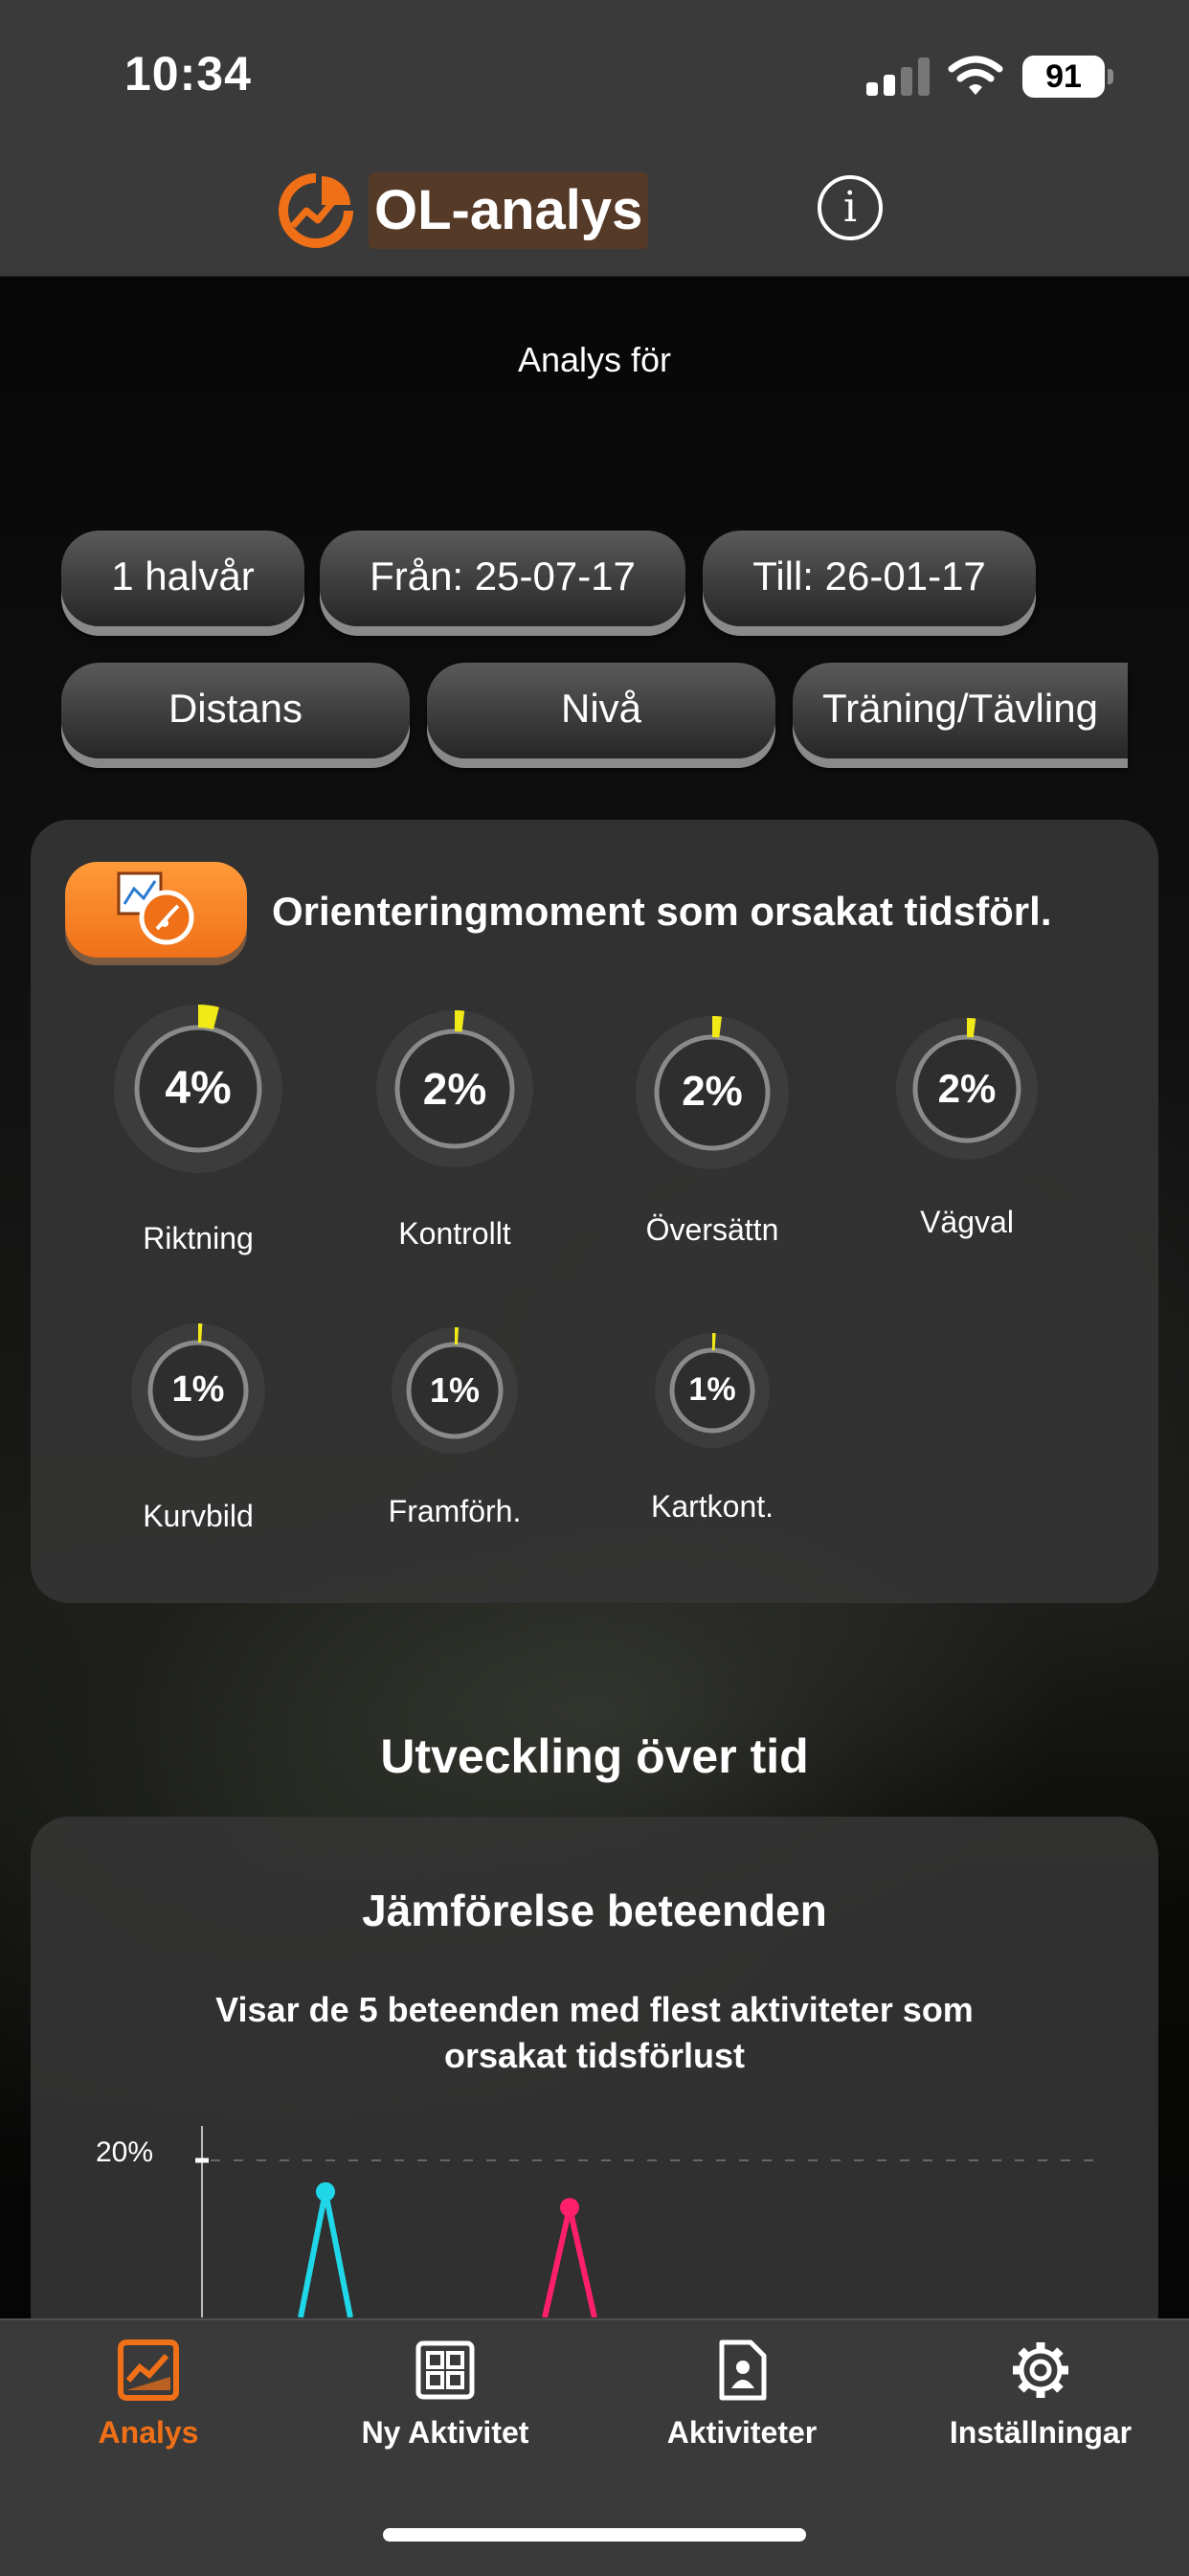  I want to click on progress-ring-vägval: 2%, so click(967, 1089).